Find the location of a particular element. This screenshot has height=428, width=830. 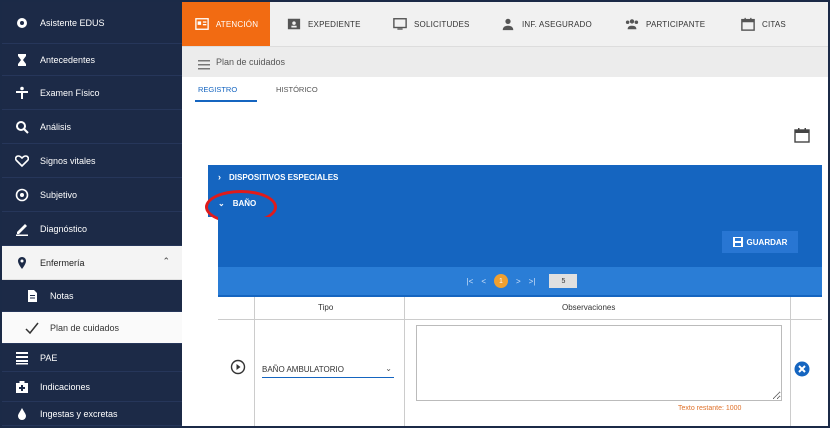

sidebar-item-indicaciones: Indicaciones is located at coordinates (92, 387).